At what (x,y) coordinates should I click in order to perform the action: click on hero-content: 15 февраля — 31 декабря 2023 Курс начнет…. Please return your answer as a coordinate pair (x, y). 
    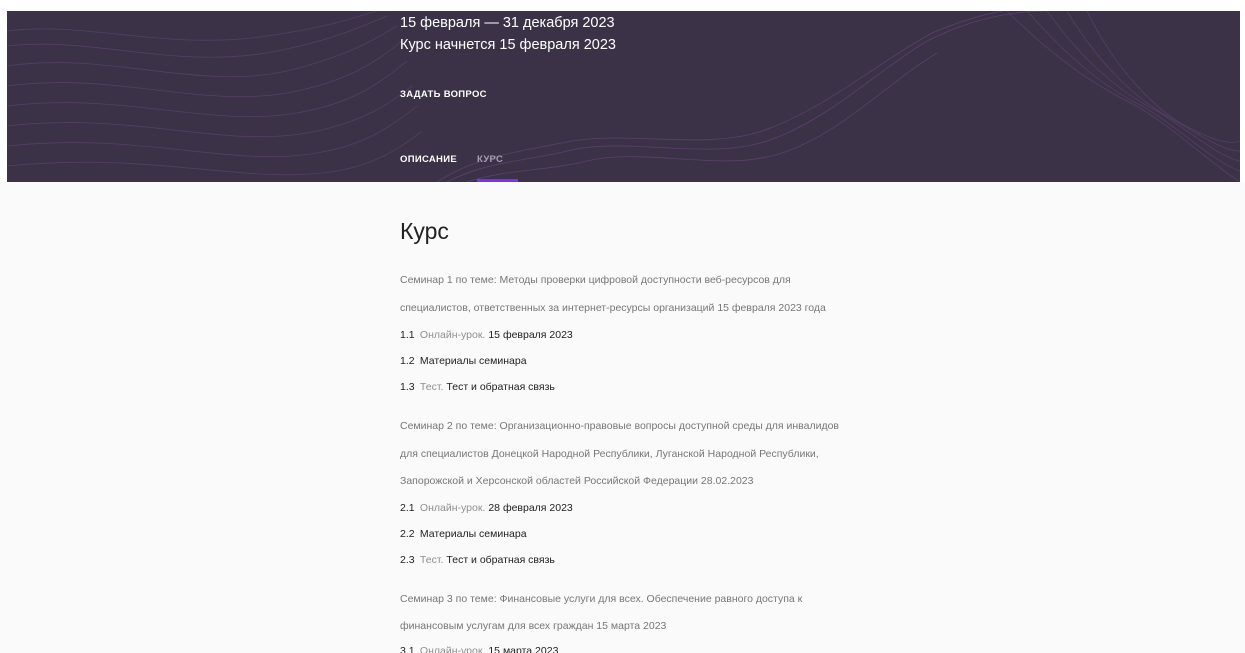
    Looking at the image, I should click on (680, 96).